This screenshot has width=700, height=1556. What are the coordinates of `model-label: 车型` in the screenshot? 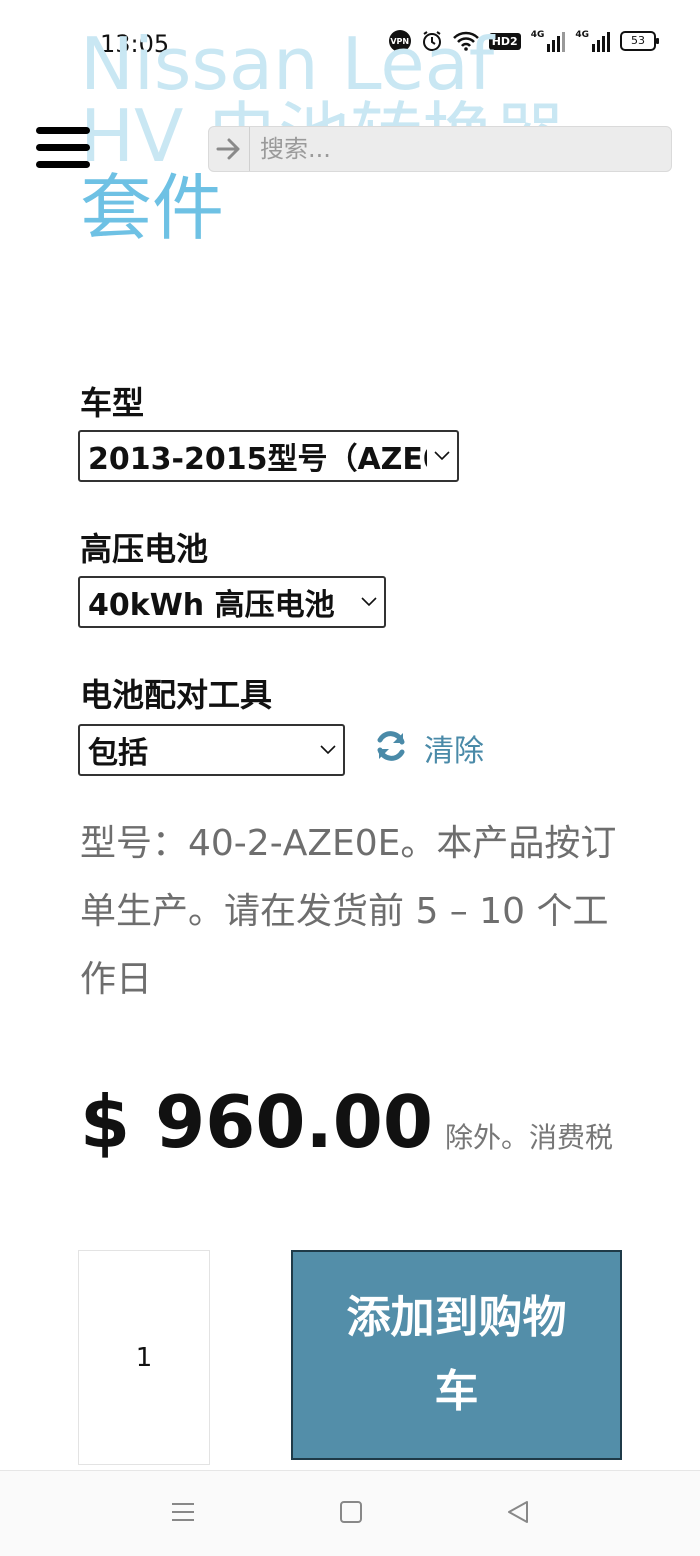 It's located at (112, 403).